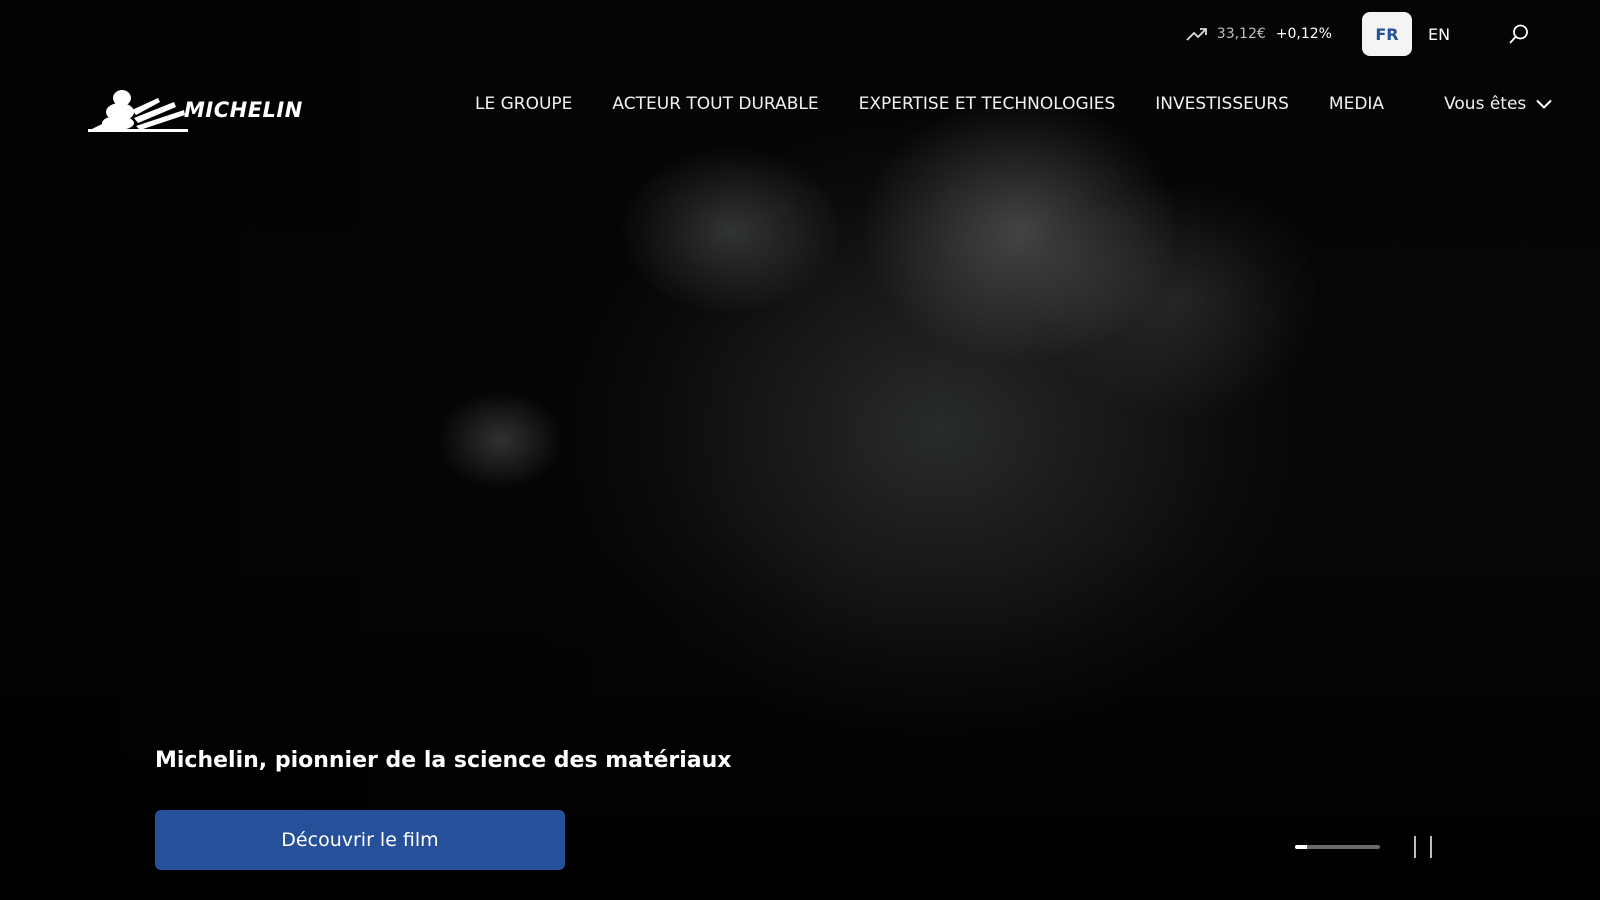  What do you see at coordinates (1544, 104) in the screenshot?
I see `chevron-down-icon` at bounding box center [1544, 104].